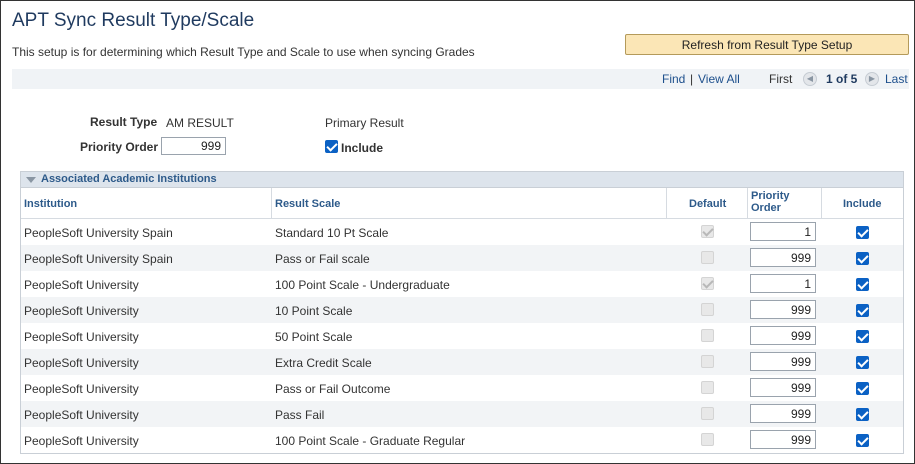 Image resolution: width=915 pixels, height=464 pixels. I want to click on find-link: Find, so click(673, 79).